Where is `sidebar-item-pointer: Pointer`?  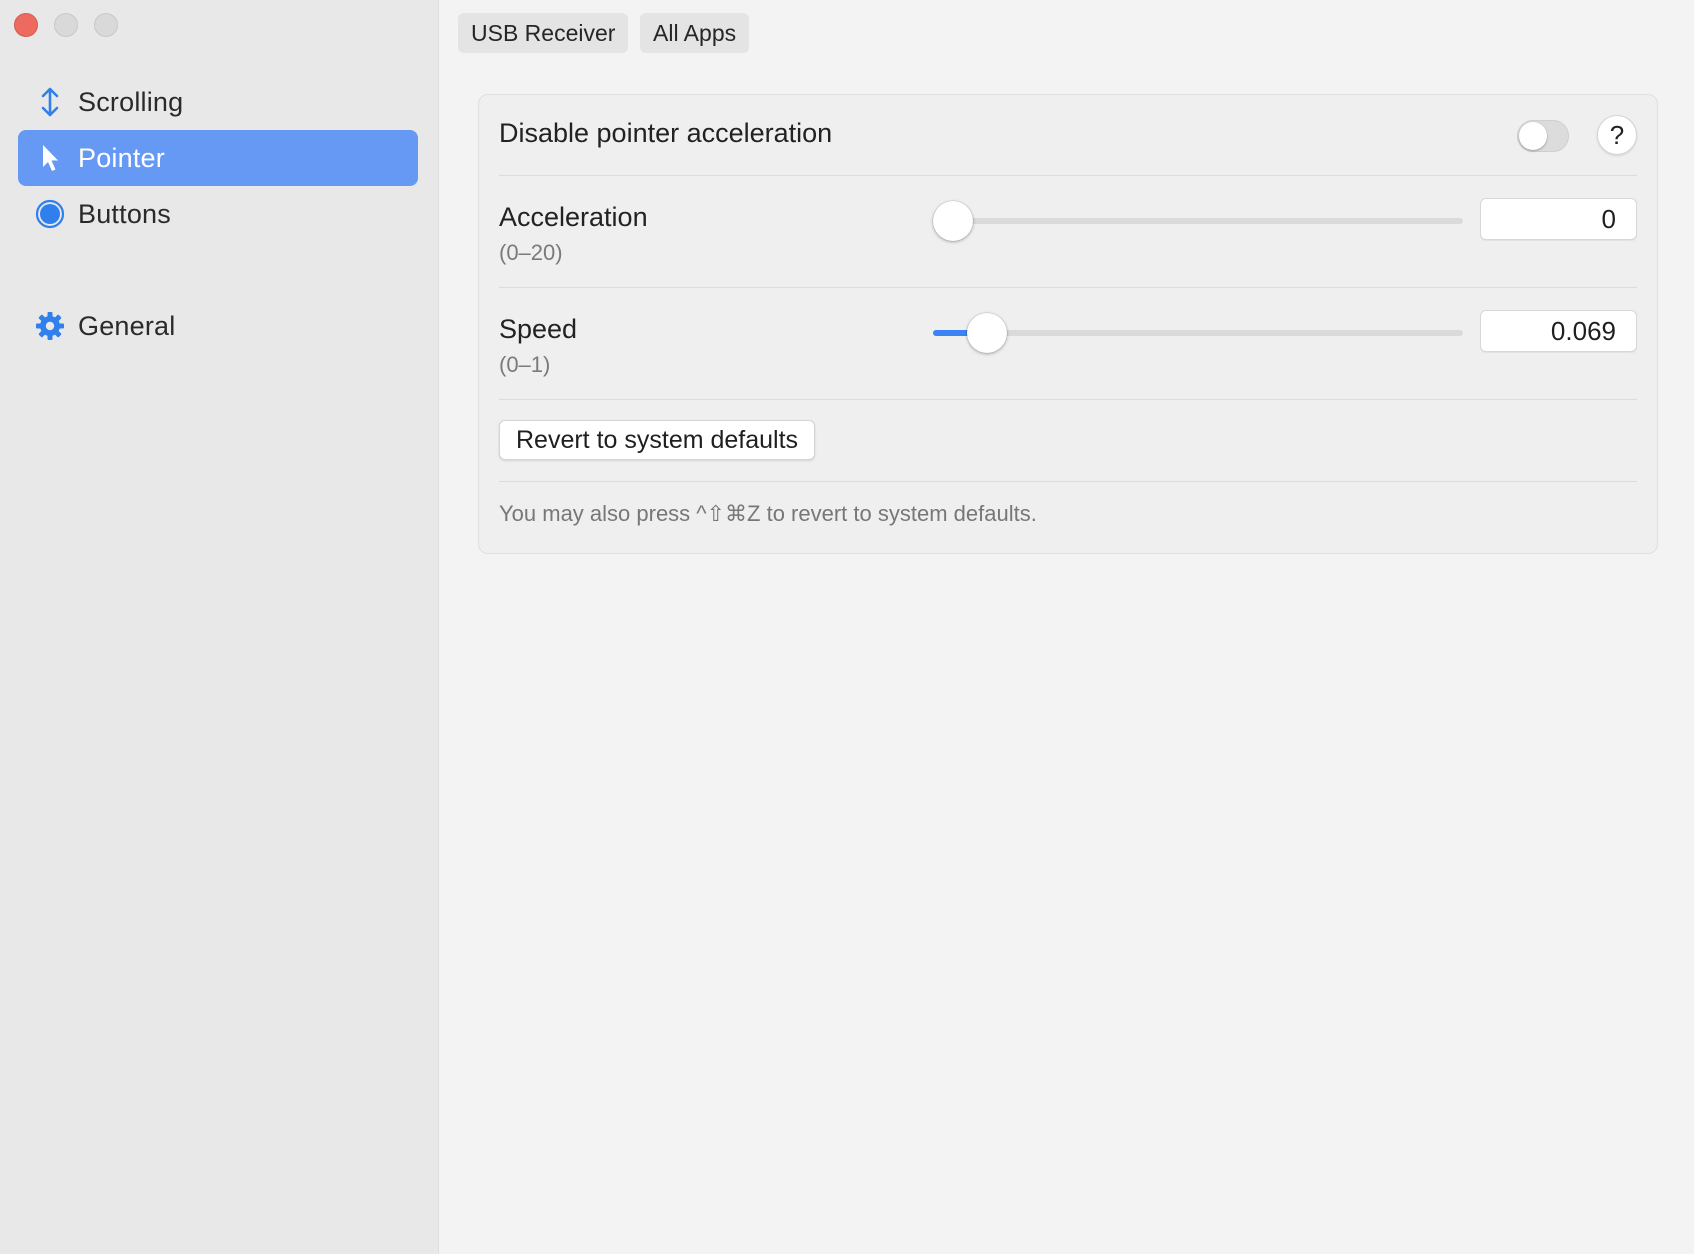
sidebar-item-pointer: Pointer is located at coordinates (218, 158).